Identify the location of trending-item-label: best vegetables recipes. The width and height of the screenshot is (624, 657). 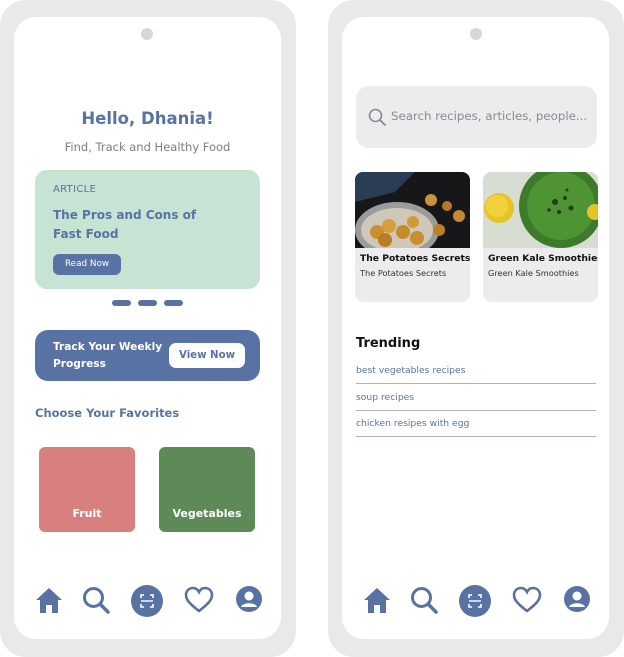
(411, 370).